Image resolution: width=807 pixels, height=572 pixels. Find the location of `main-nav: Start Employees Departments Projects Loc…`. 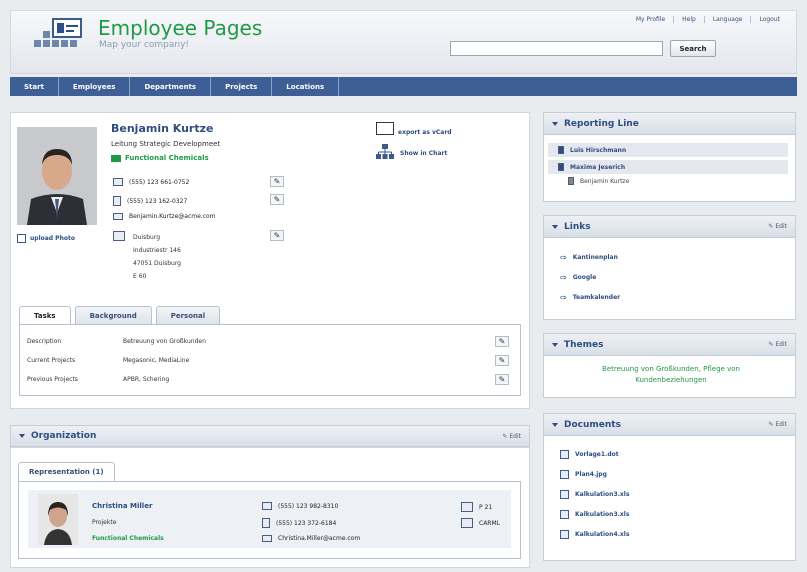

main-nav: Start Employees Departments Projects Loc… is located at coordinates (403, 86).